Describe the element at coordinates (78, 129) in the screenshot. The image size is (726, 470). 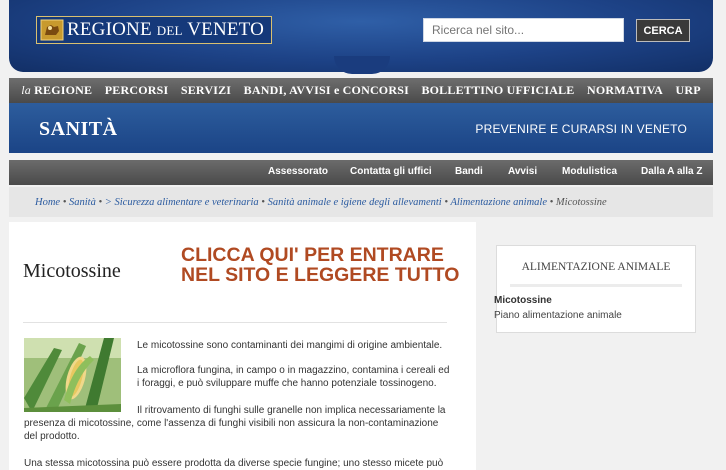
I see `section-title: SANITÀ` at that location.